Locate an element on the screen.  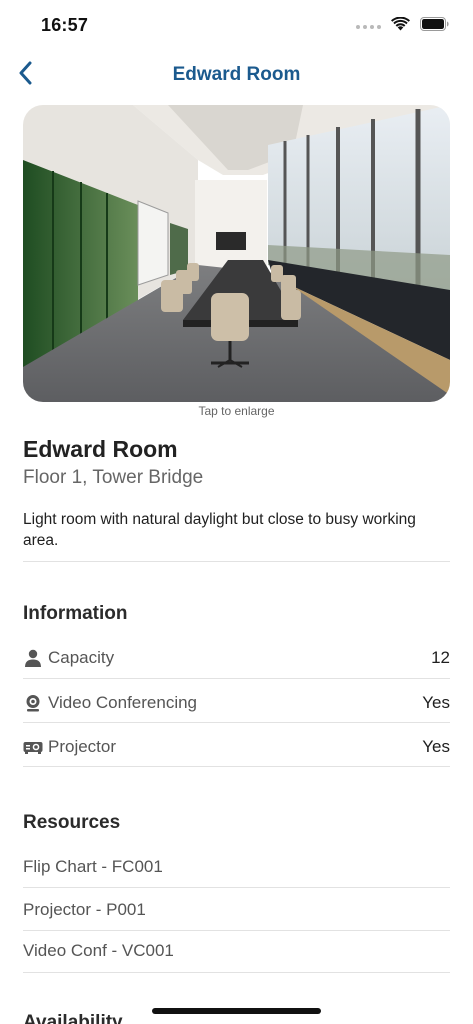
information-section-title: Information is located at coordinates (75, 613).